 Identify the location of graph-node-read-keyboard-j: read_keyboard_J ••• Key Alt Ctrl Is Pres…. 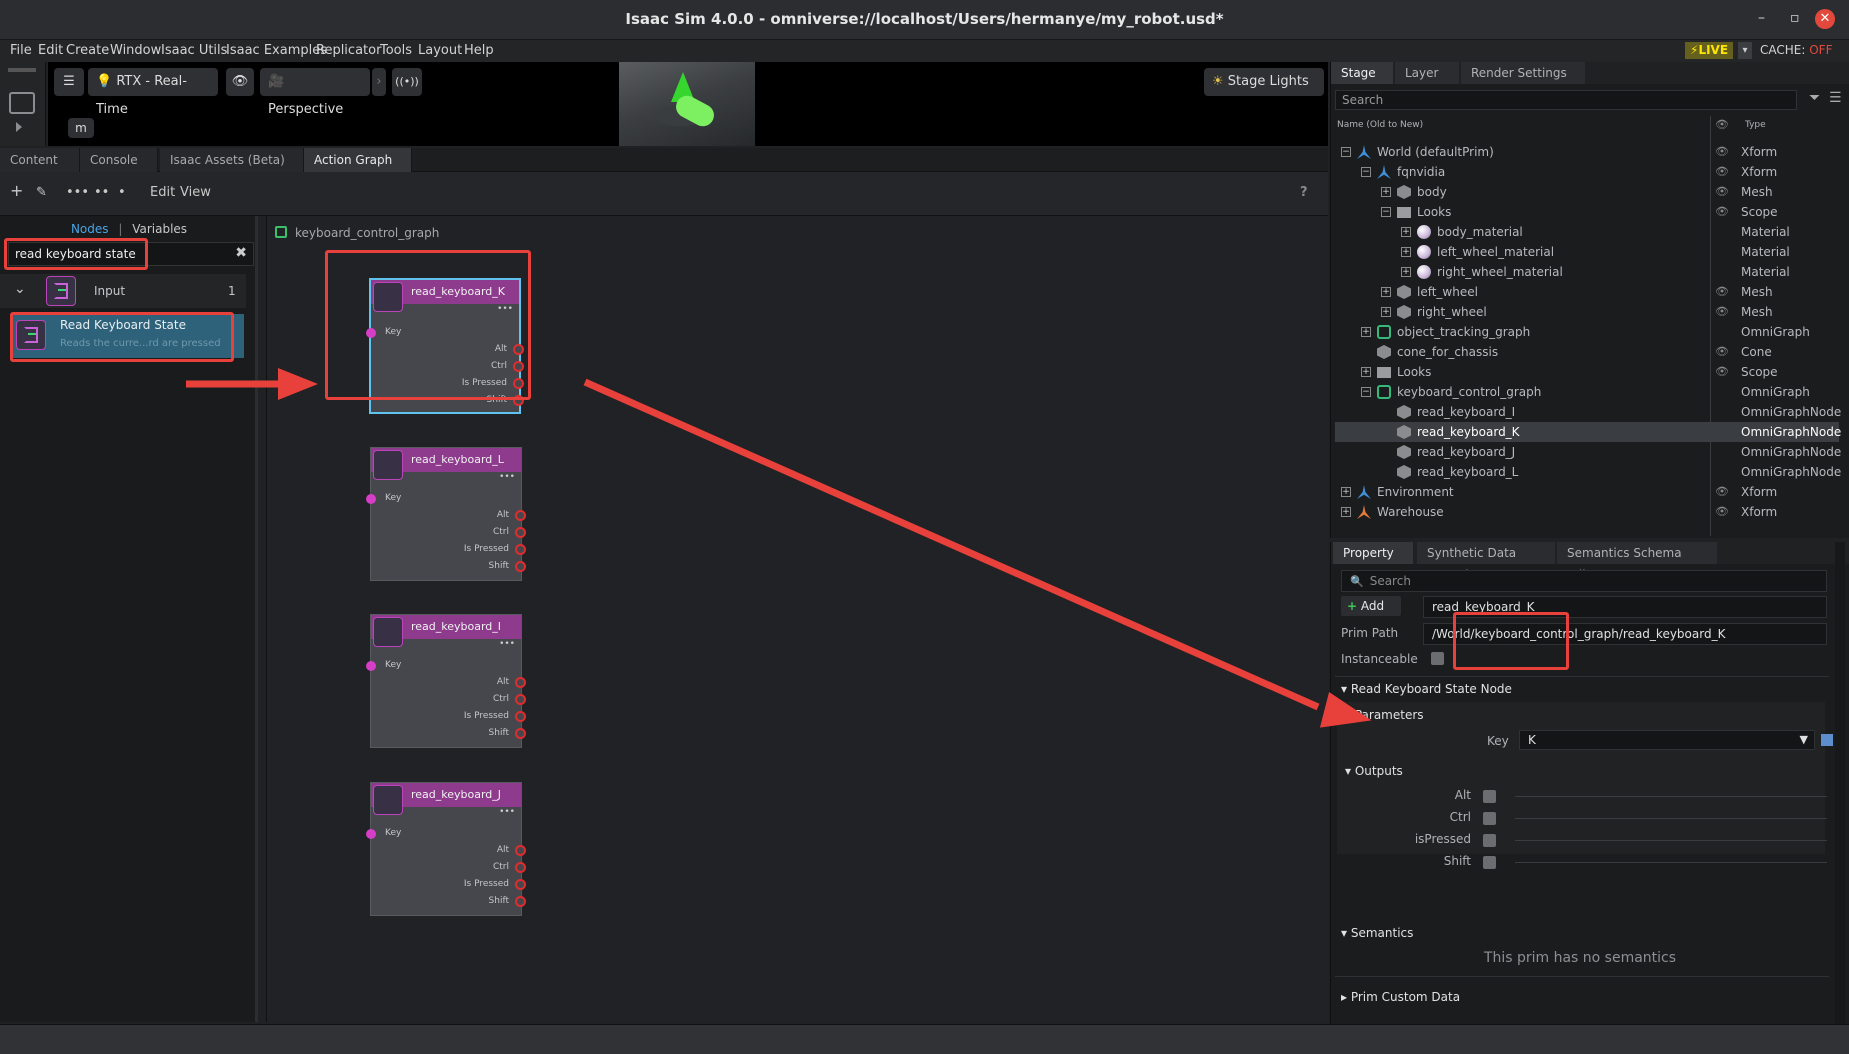
(446, 849).